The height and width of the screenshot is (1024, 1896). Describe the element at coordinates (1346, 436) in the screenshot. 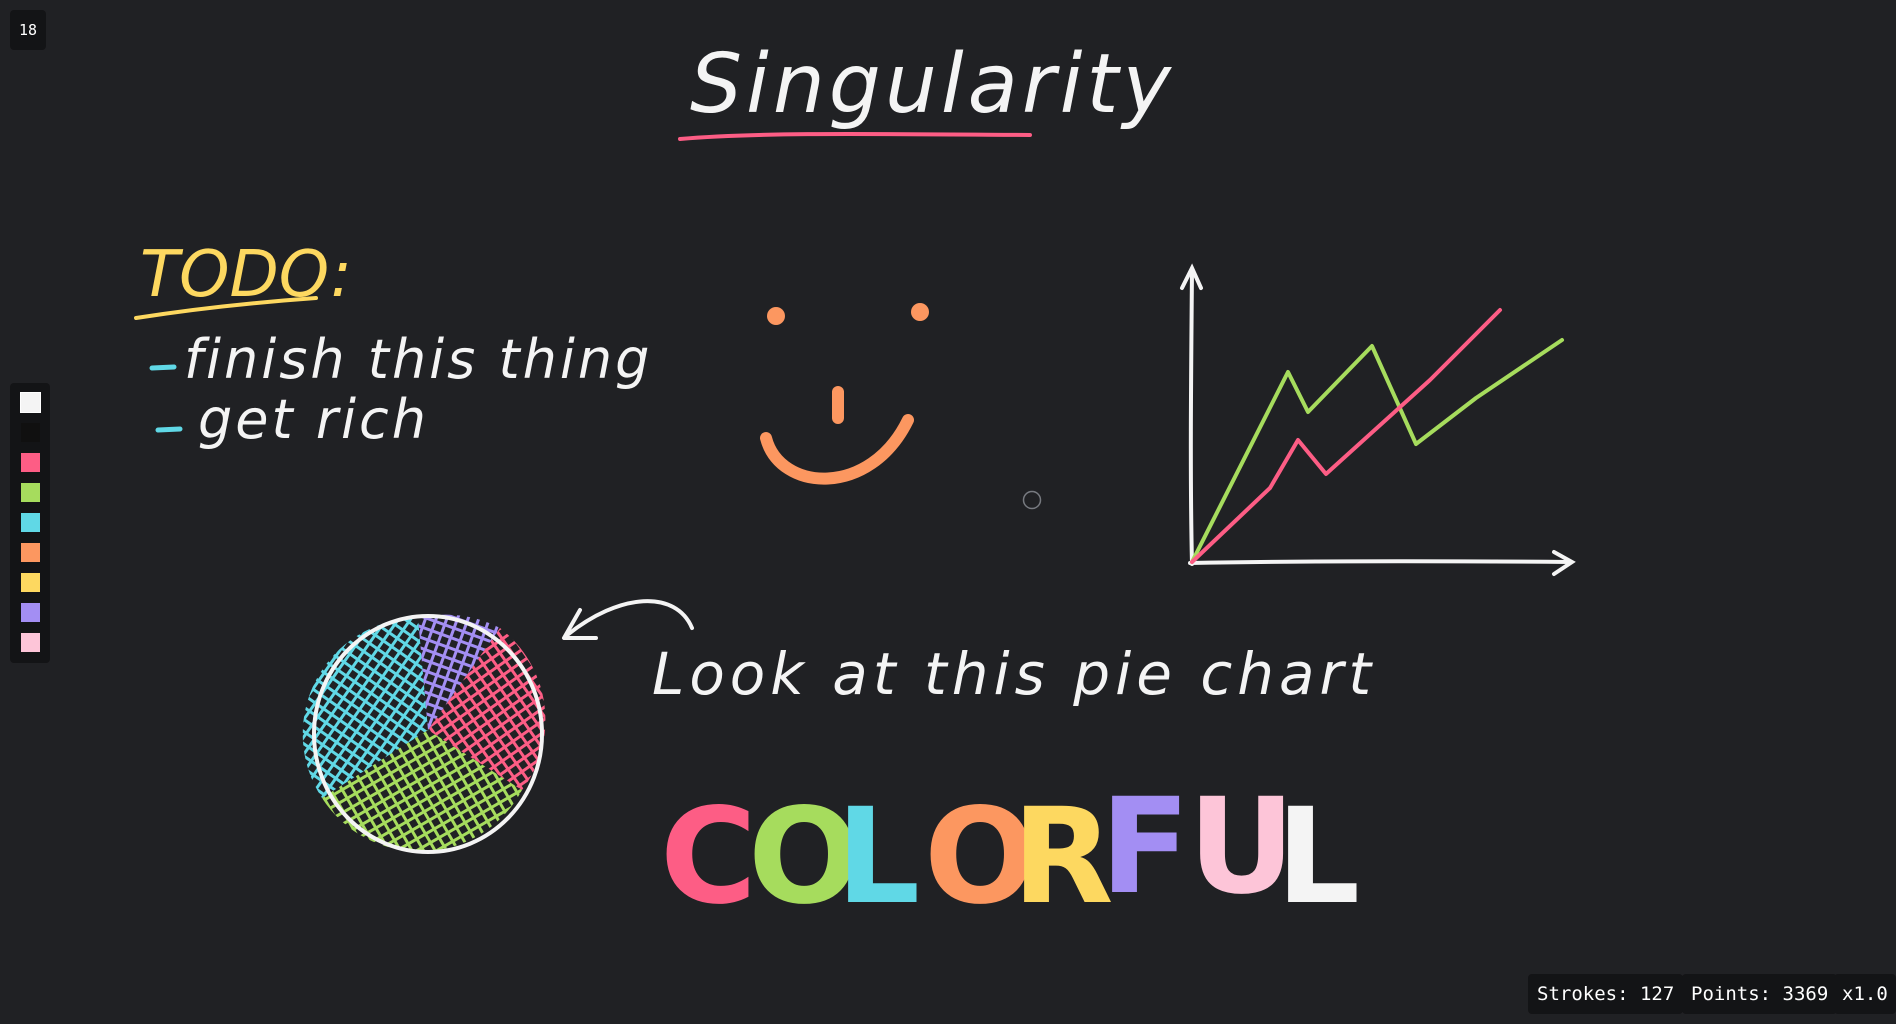

I see `chart-pink-line` at that location.